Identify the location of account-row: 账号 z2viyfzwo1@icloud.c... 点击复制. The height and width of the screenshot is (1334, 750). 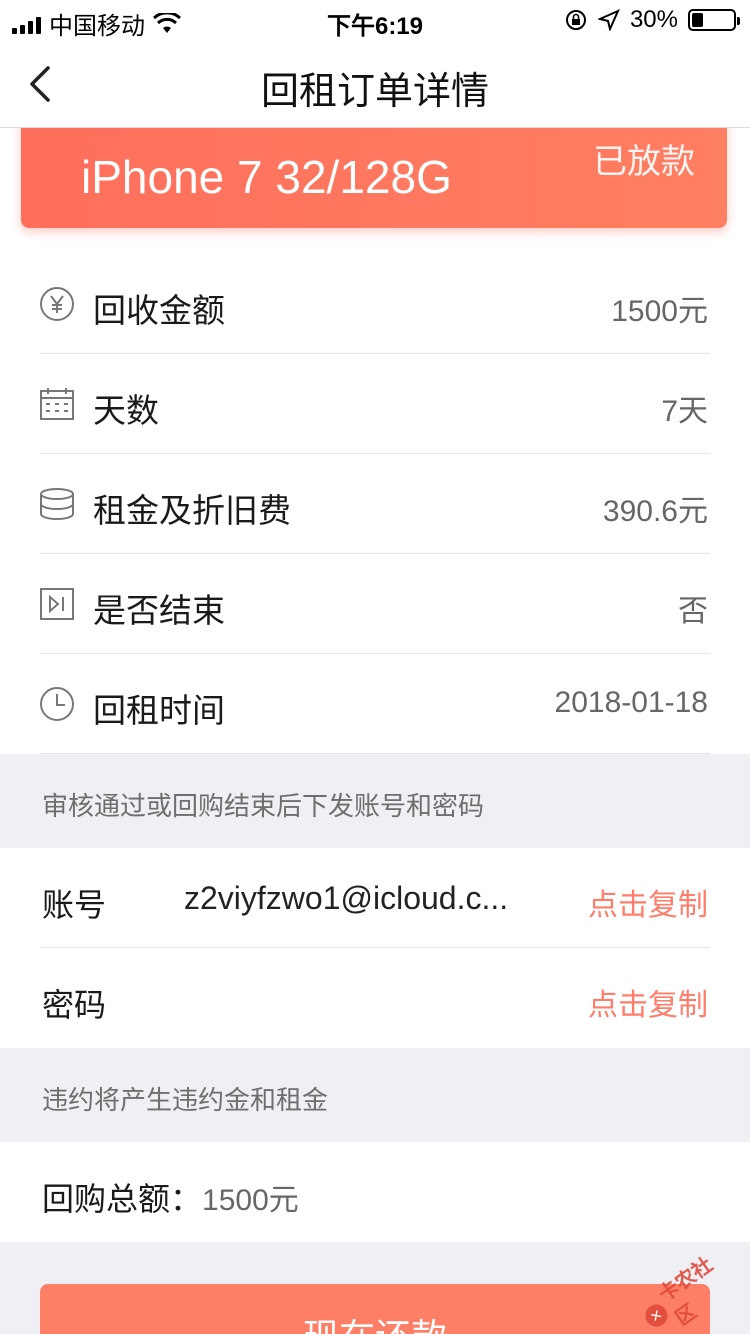
(375, 898).